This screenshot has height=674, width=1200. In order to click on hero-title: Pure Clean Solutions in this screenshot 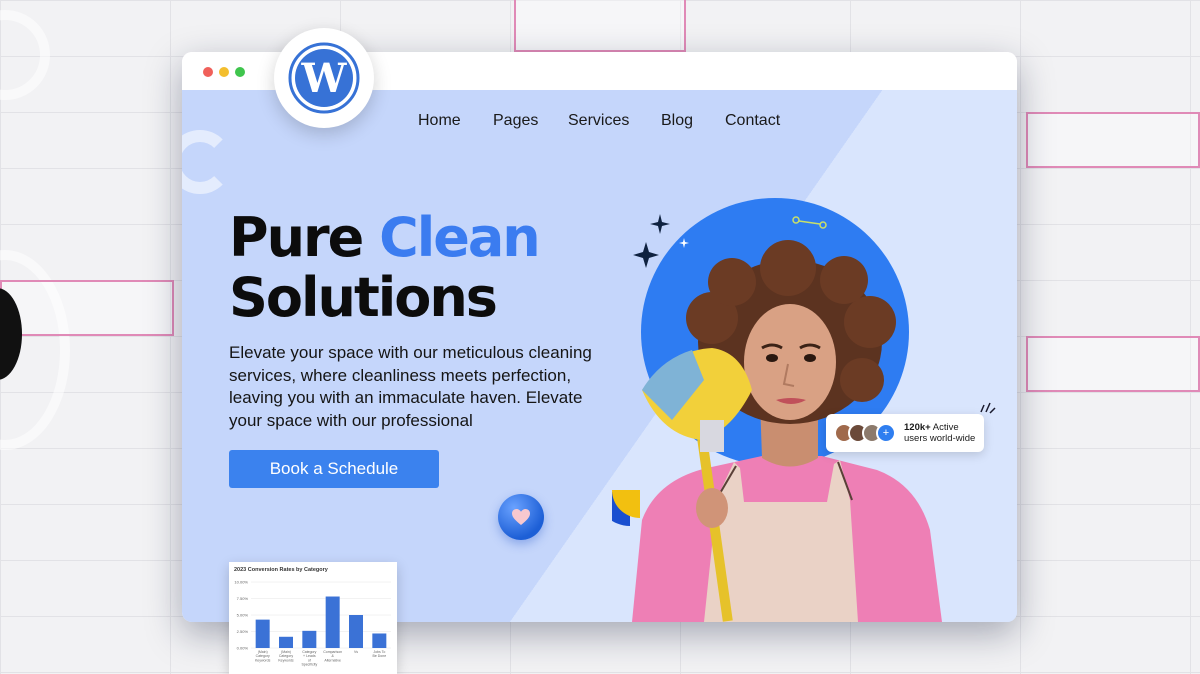, I will do `click(439, 268)`.